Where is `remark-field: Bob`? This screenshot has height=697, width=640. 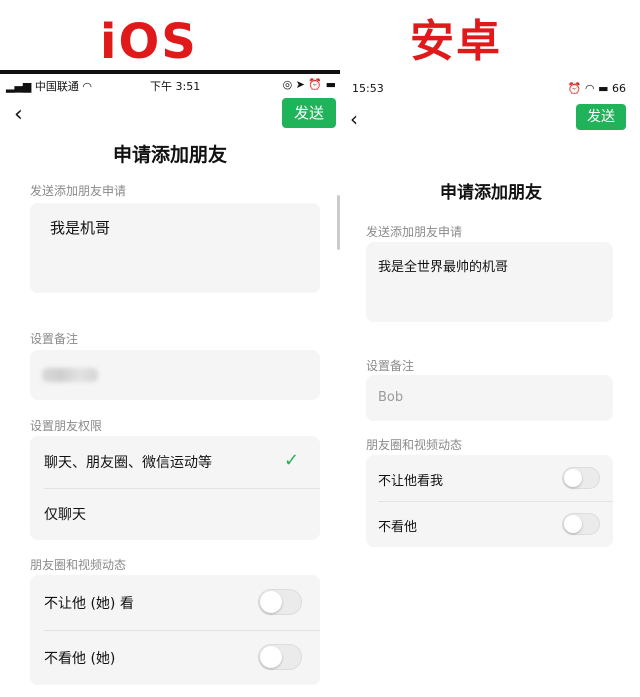
remark-field: Bob is located at coordinates (489, 398).